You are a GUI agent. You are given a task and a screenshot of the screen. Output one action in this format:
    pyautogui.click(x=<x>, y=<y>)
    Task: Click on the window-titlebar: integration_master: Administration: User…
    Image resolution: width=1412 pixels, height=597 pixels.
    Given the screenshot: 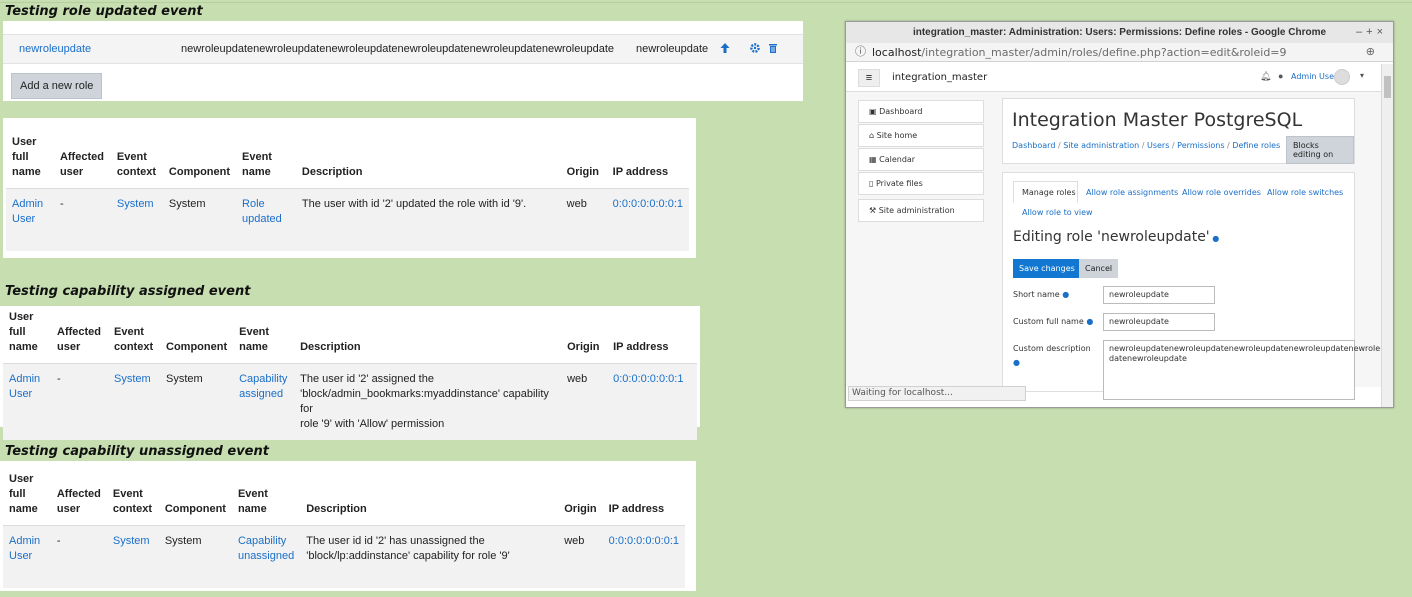 What is the action you would take?
    pyautogui.click(x=1119, y=32)
    